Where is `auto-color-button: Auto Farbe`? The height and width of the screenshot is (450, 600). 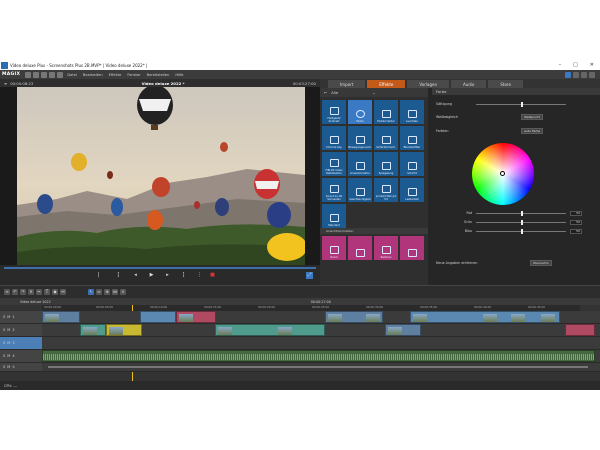
auto-color-button: Auto Farbe is located at coordinates (532, 131).